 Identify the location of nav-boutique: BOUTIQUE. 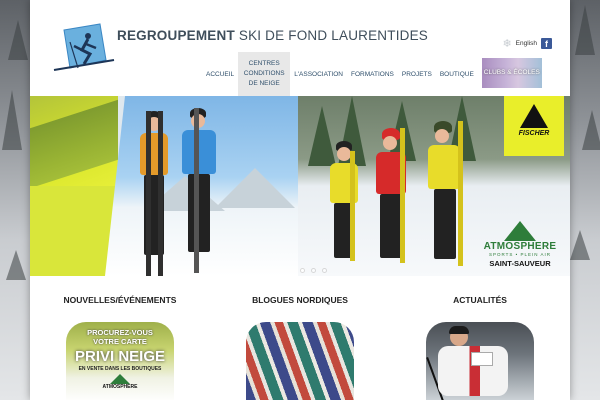
(457, 74).